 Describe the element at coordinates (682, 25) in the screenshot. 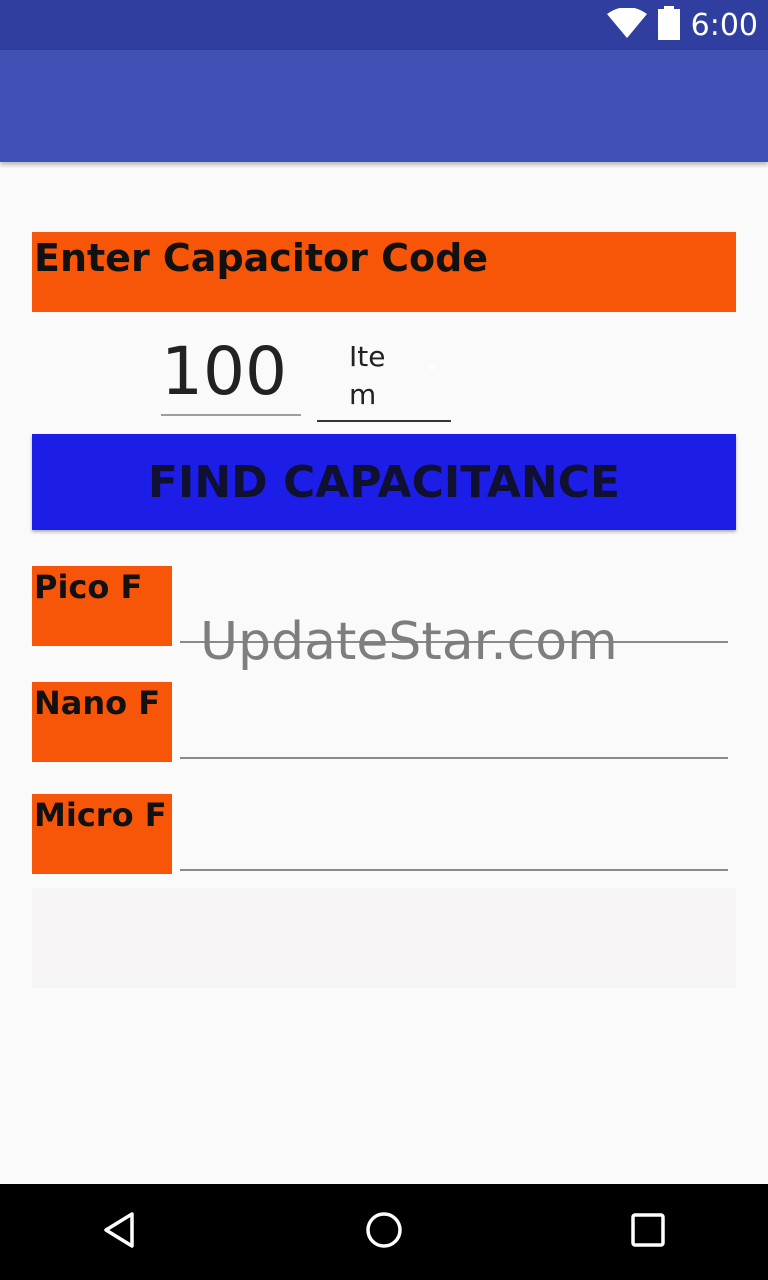

I see `status-icons: 6:00` at that location.